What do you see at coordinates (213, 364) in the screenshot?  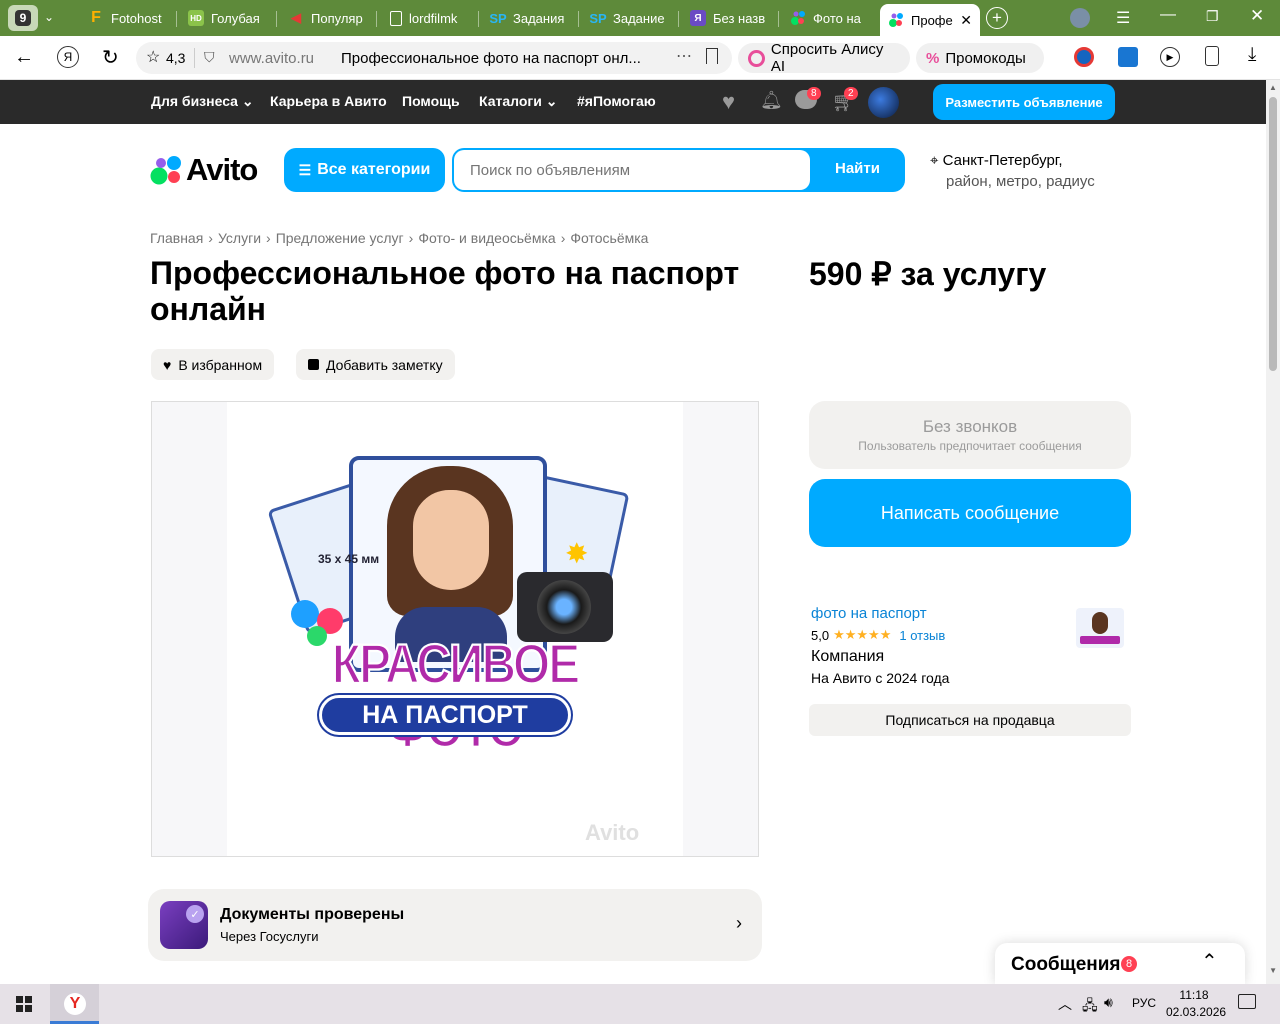 I see `favorite-button: ♥ В избранном` at bounding box center [213, 364].